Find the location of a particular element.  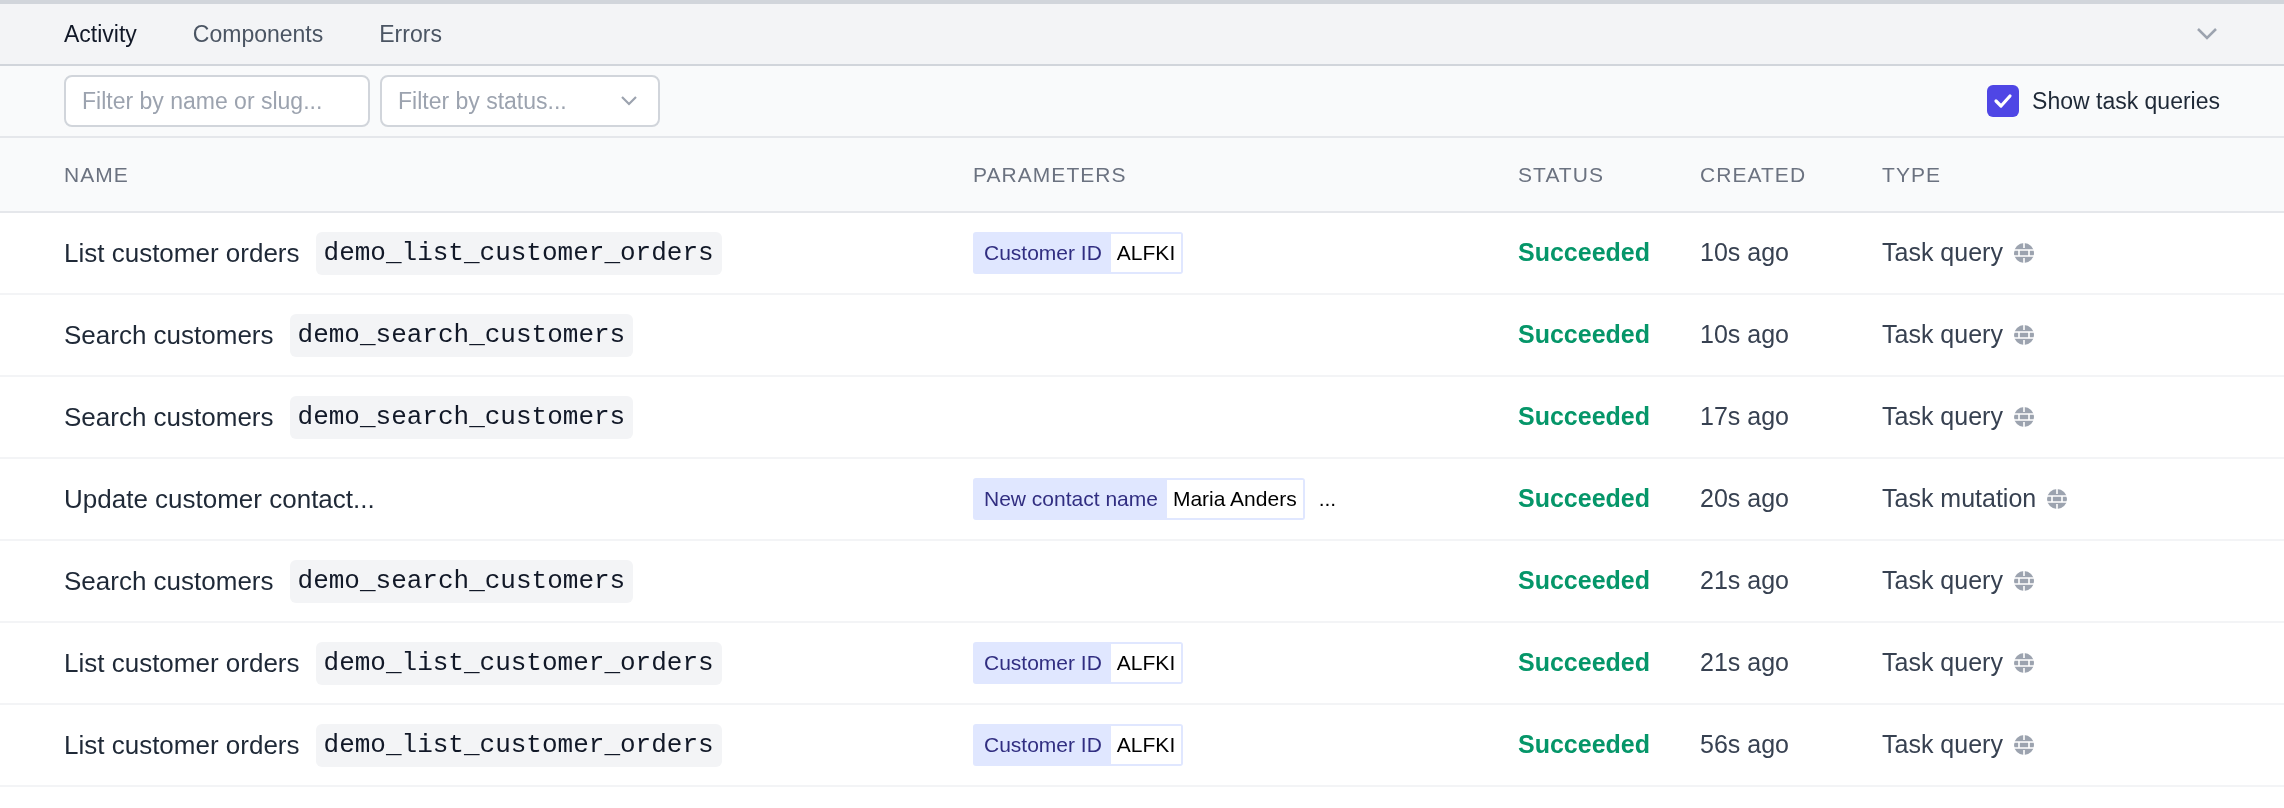

tab: Errors is located at coordinates (410, 34).